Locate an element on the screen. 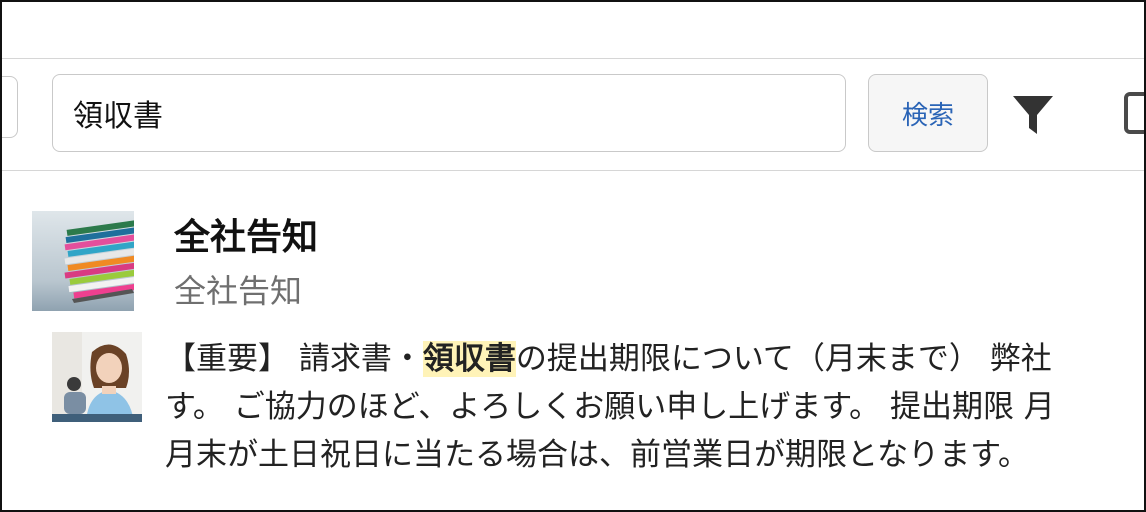 Image resolution: width=1146 pixels, height=512 pixels. previous-control is located at coordinates (10, 107).